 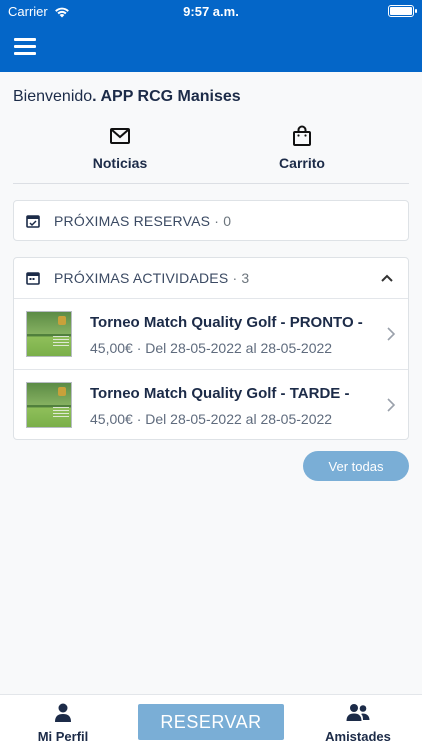 I want to click on activities-count: · 3, so click(x=239, y=278).